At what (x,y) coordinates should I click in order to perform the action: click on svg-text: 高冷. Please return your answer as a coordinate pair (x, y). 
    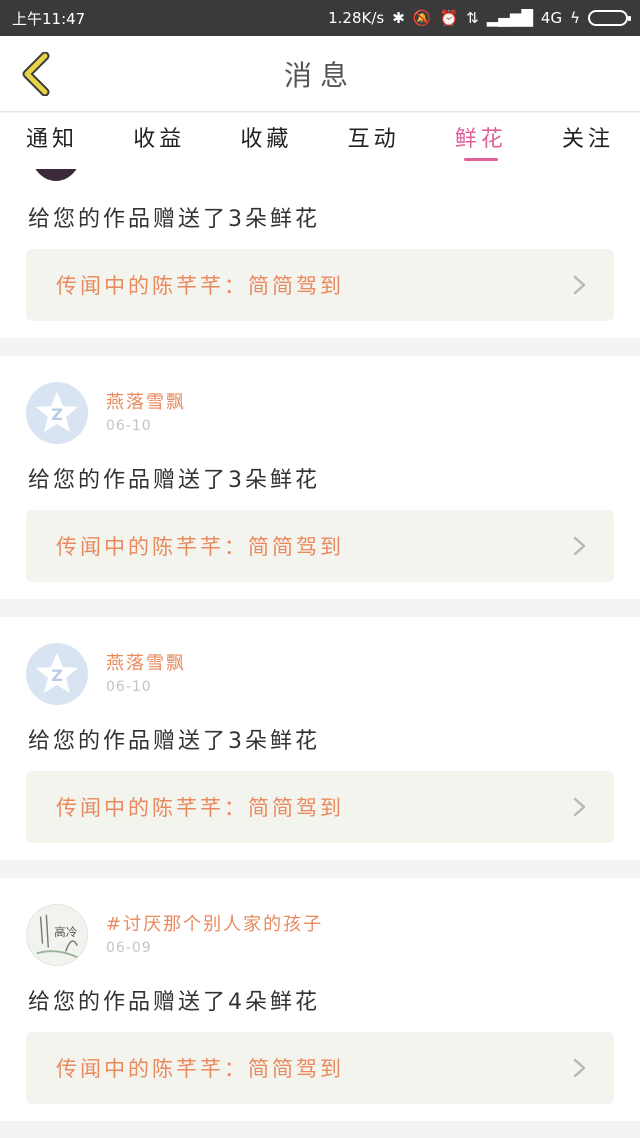
    Looking at the image, I should click on (66, 932).